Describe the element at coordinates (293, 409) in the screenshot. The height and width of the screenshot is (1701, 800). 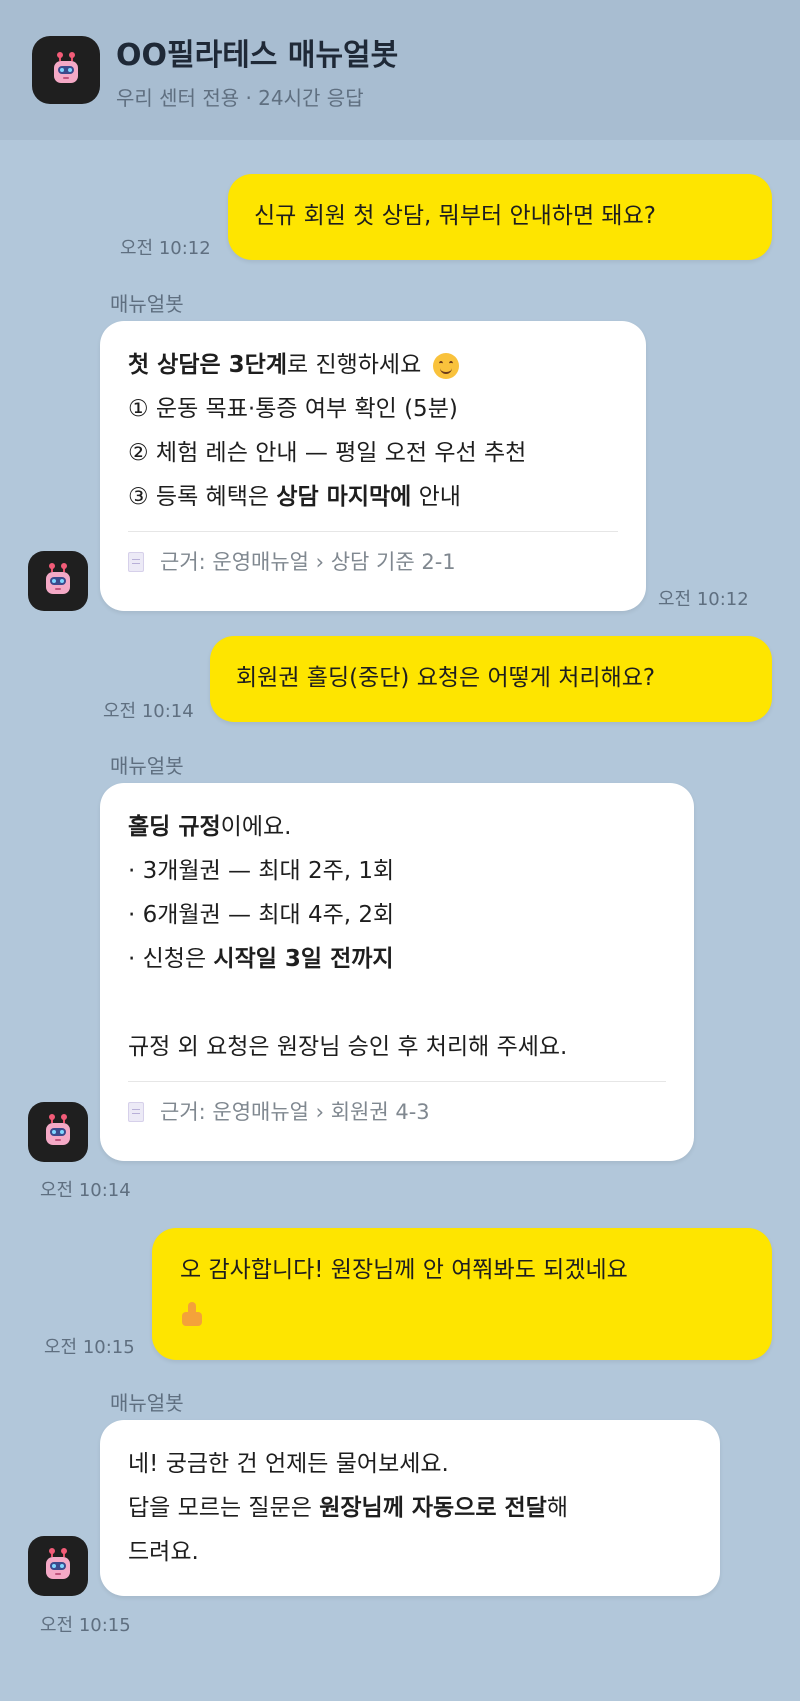
I see `message-line: ① 운동 목표·통증 여부 확인 (5분)` at that location.